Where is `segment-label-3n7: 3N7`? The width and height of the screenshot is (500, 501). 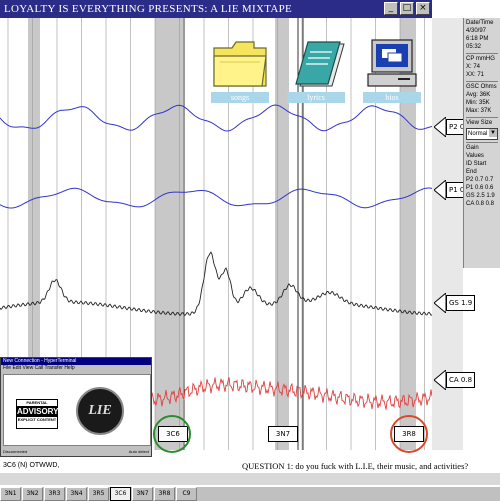 segment-label-3n7: 3N7 is located at coordinates (283, 434).